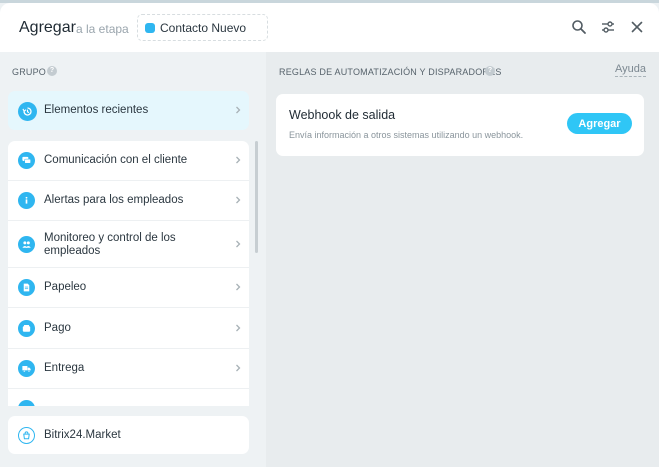 The image size is (659, 467). What do you see at coordinates (26, 368) in the screenshot?
I see `truck-icon` at bounding box center [26, 368].